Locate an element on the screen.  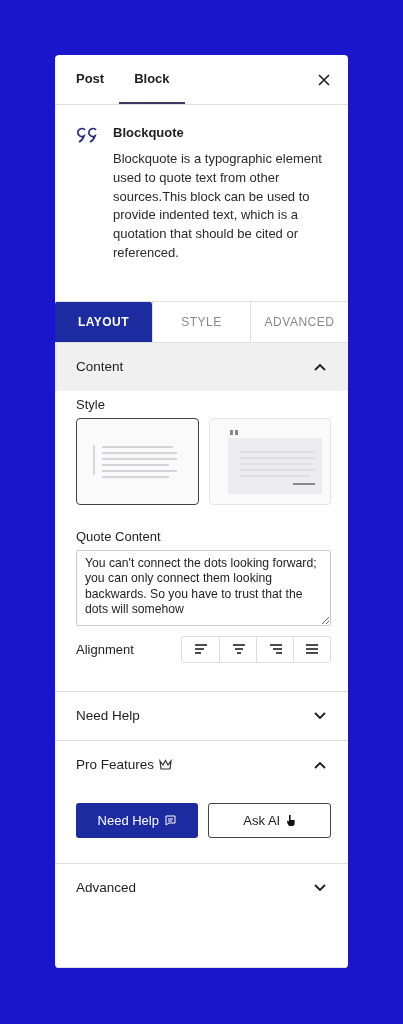
quote-icon is located at coordinates (88, 135).